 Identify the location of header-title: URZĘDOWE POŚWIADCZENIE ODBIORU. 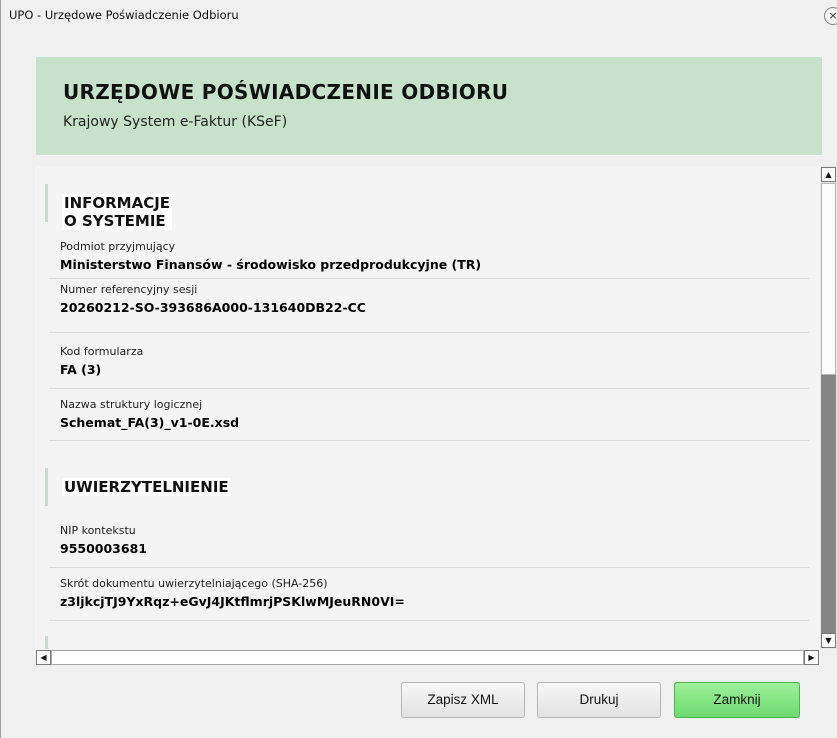
(286, 92).